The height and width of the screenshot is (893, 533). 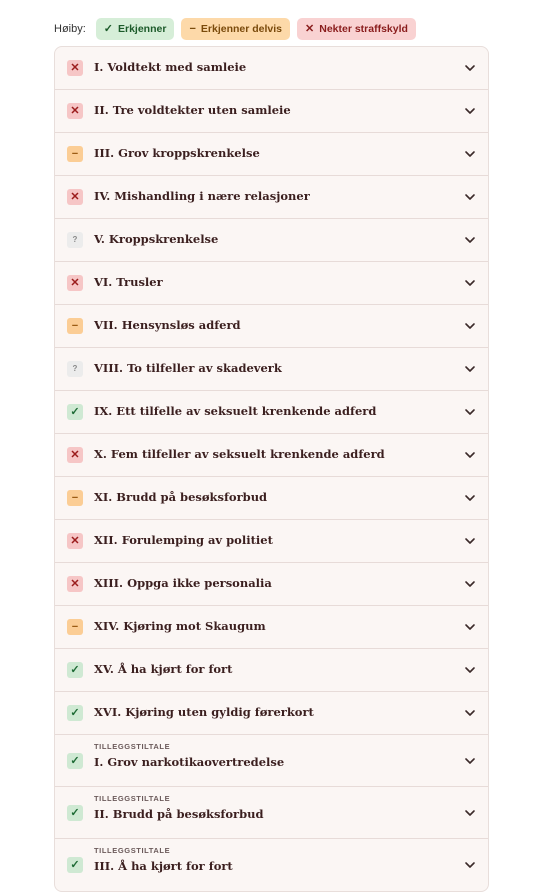 I want to click on charge-row: − III. Grov kroppskrenkelse, so click(x=271, y=154).